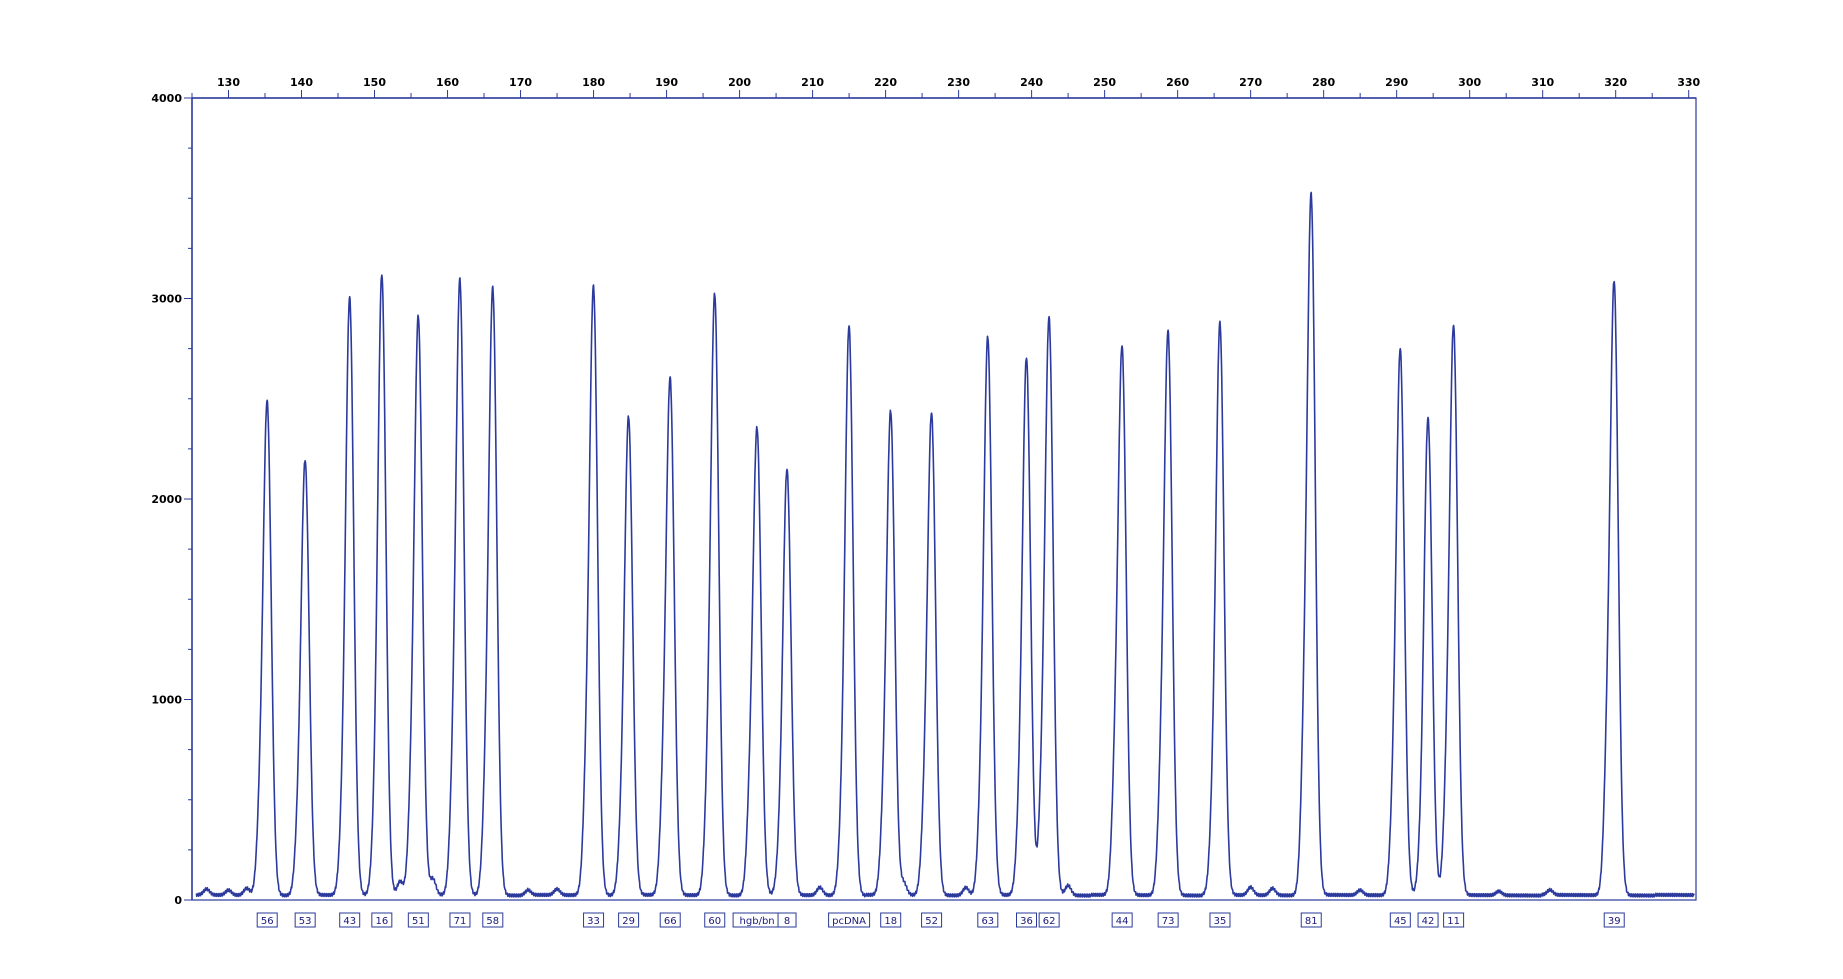 The image size is (1843, 979). I want to click on peak-label-text: 62, so click(1049, 921).